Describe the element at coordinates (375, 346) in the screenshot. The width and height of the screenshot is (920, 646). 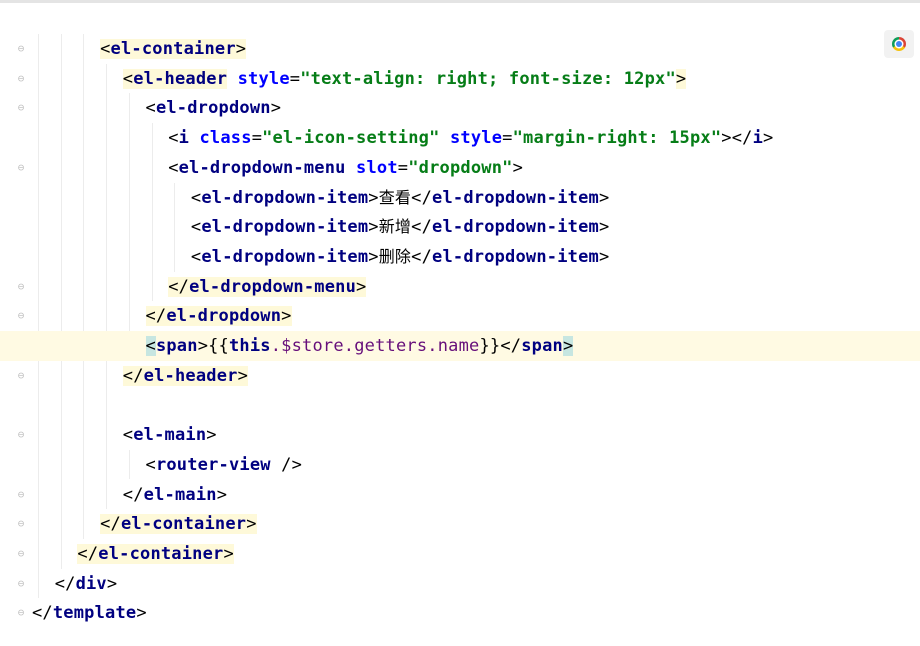
I see `code-token: .$store.getters.name` at that location.